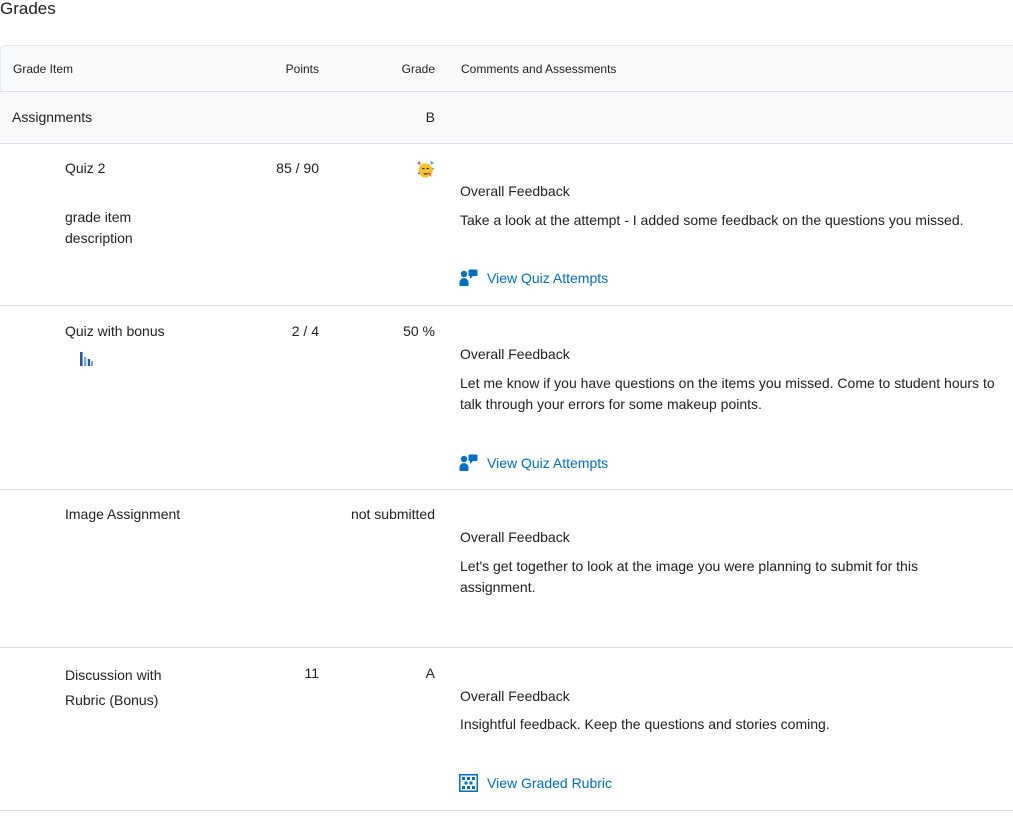 The image size is (1013, 820). What do you see at coordinates (86, 361) in the screenshot?
I see `bar-chart-icon` at bounding box center [86, 361].